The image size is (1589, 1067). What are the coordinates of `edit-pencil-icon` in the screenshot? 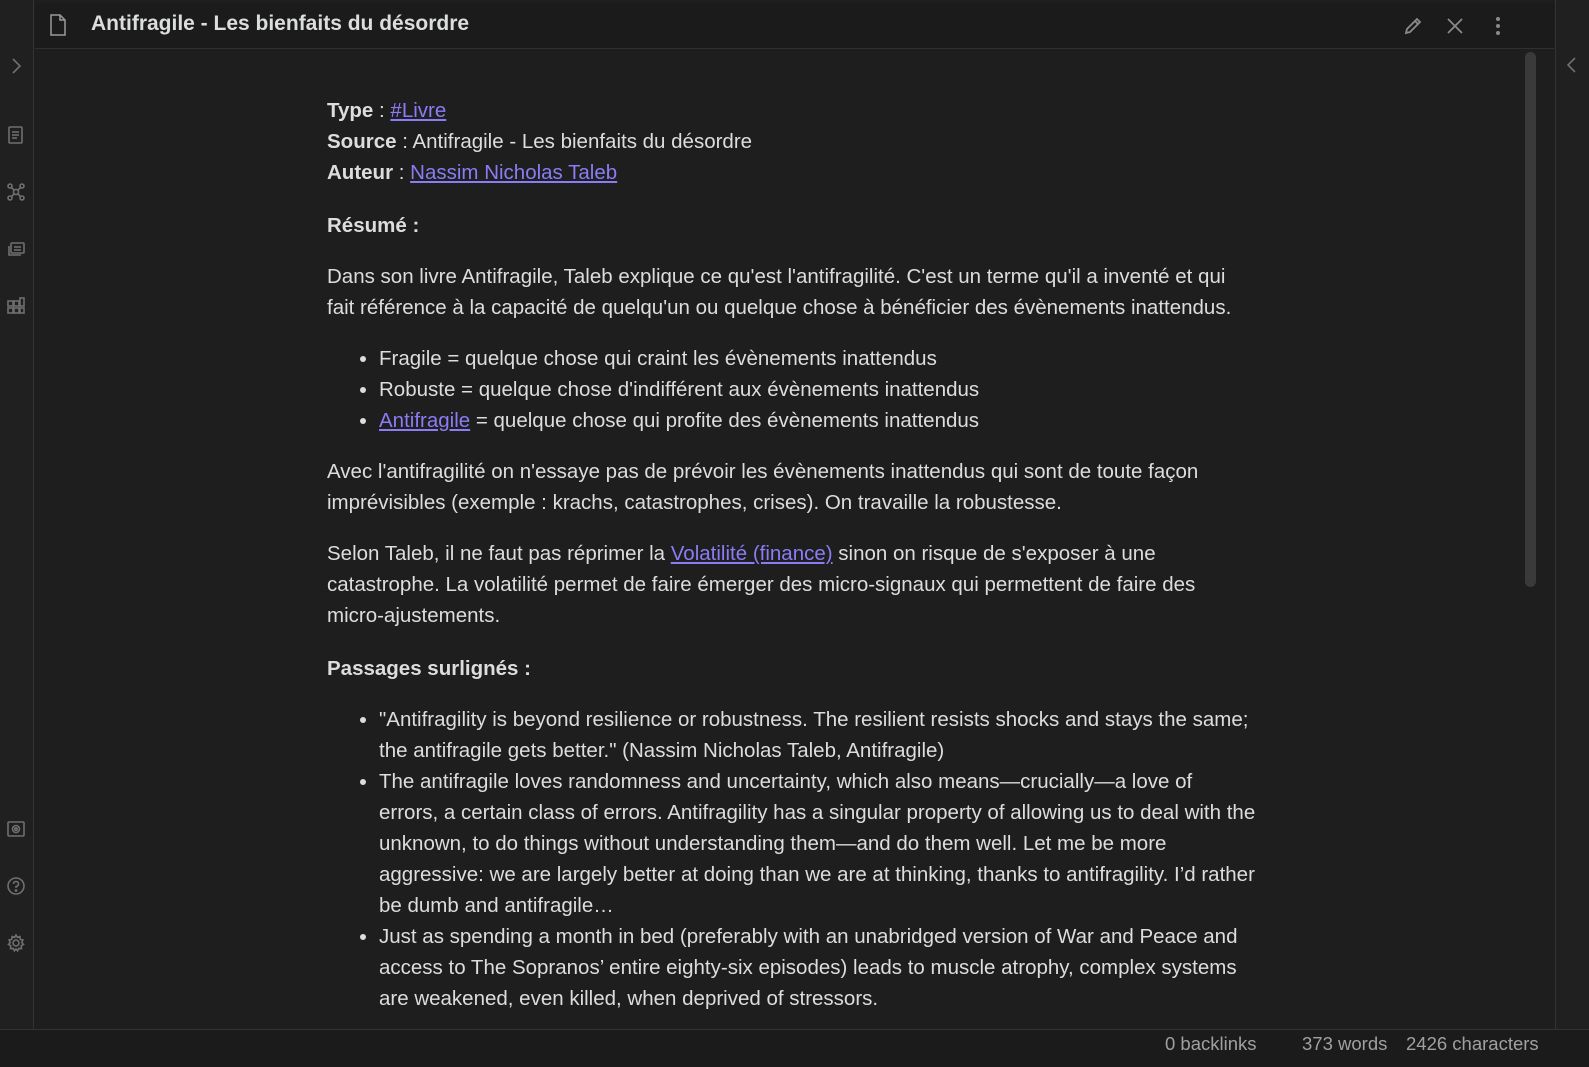 It's located at (1413, 26).